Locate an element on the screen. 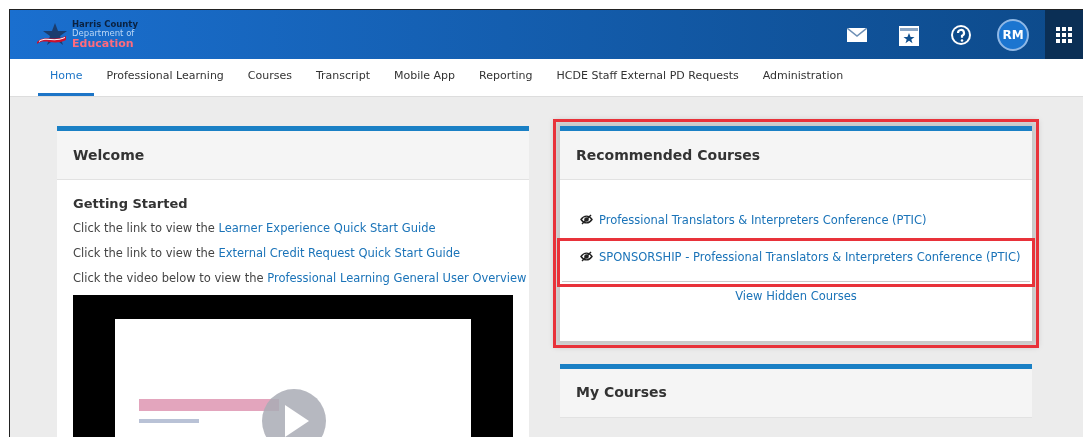 The image size is (1091, 437). logo-text: Harris County is located at coordinates (105, 24).